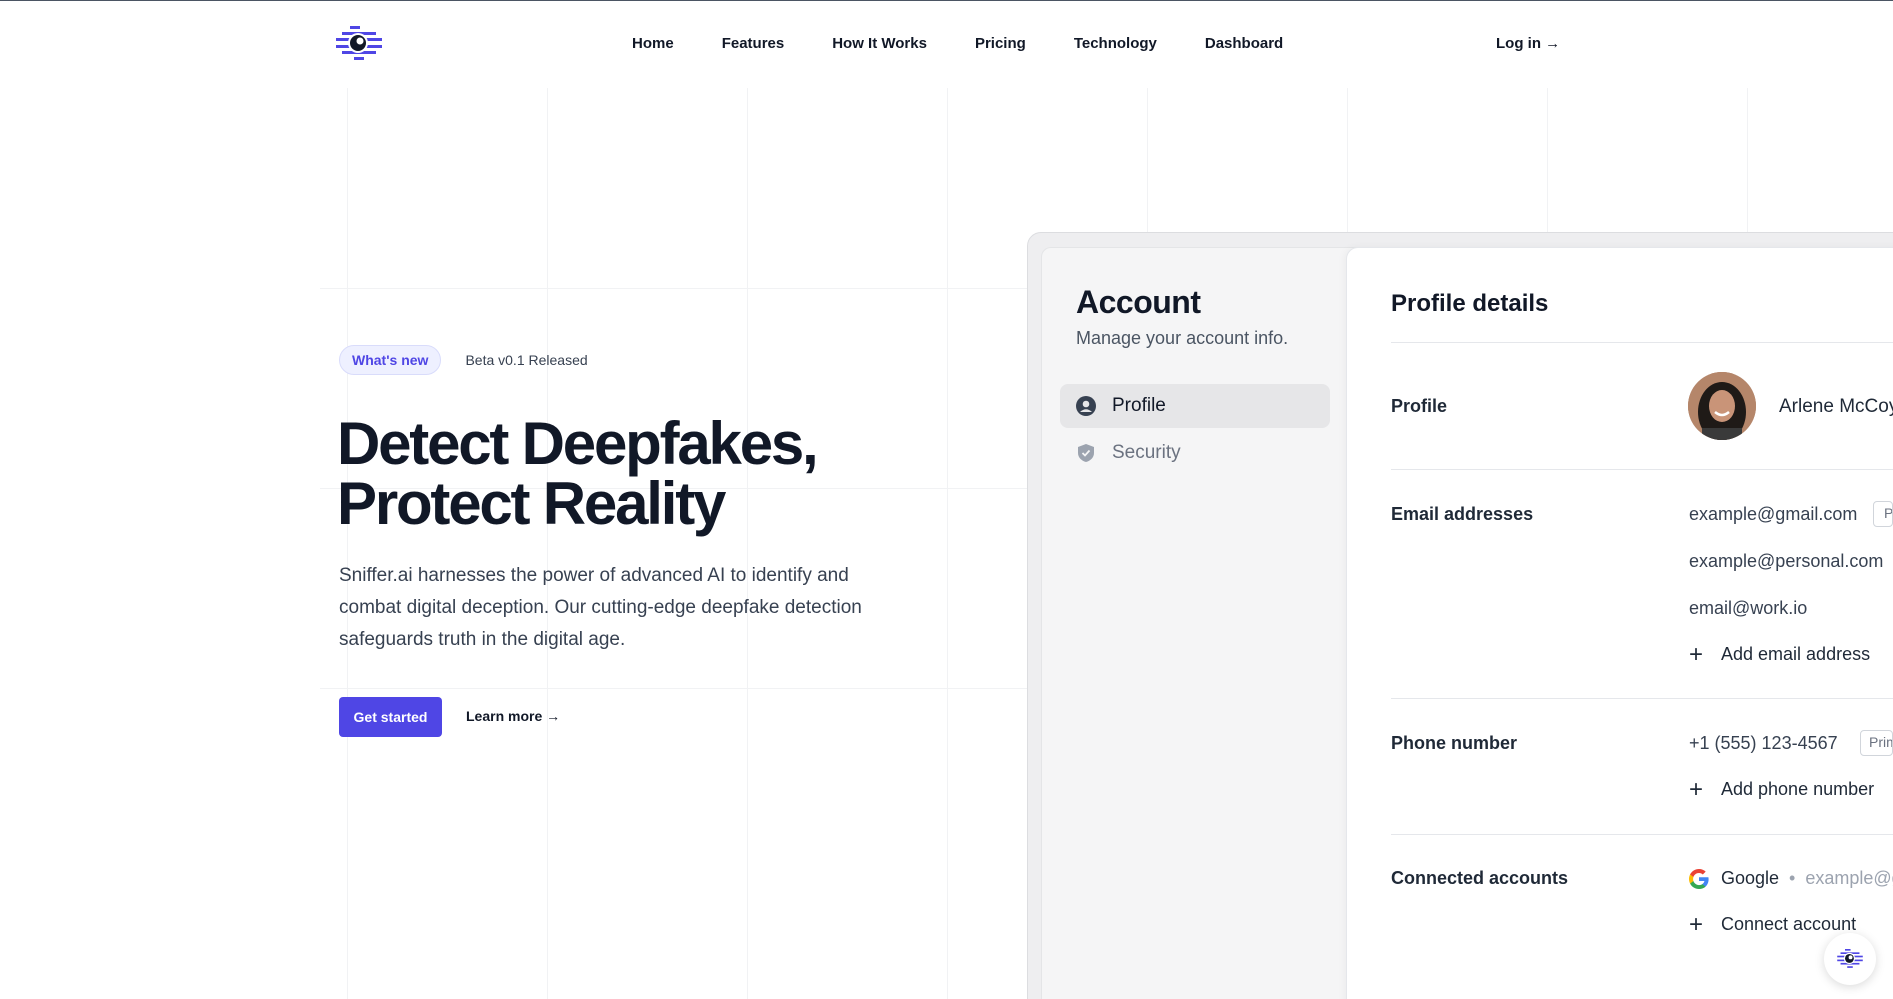  I want to click on nav-home: Home, so click(653, 43).